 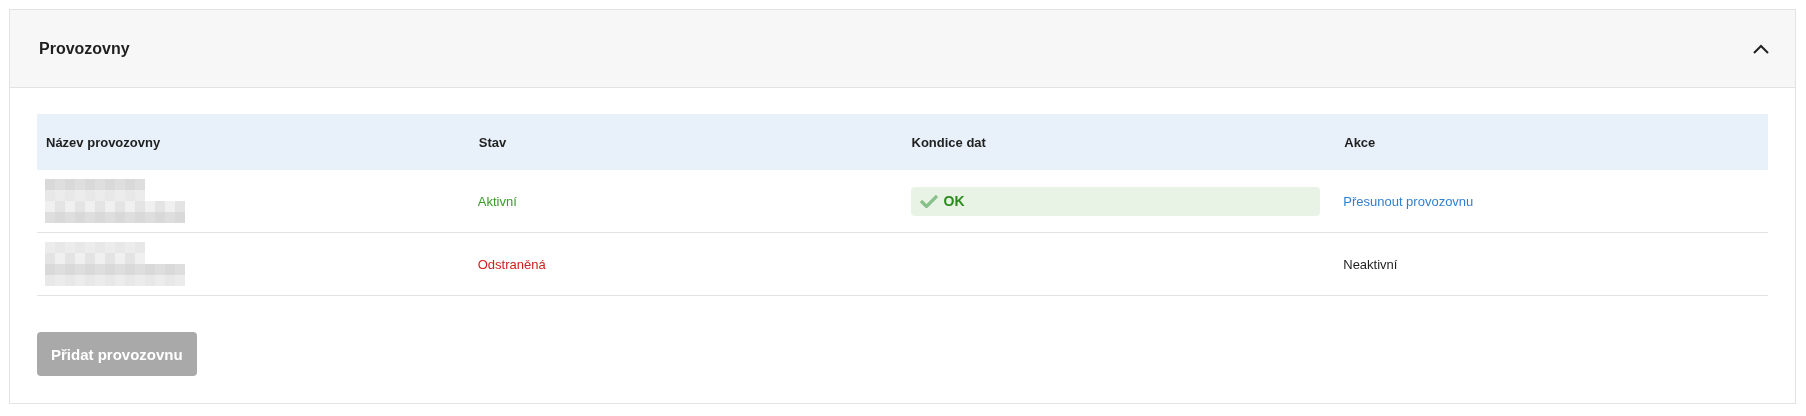 What do you see at coordinates (954, 201) in the screenshot?
I see `badge-label: OK` at bounding box center [954, 201].